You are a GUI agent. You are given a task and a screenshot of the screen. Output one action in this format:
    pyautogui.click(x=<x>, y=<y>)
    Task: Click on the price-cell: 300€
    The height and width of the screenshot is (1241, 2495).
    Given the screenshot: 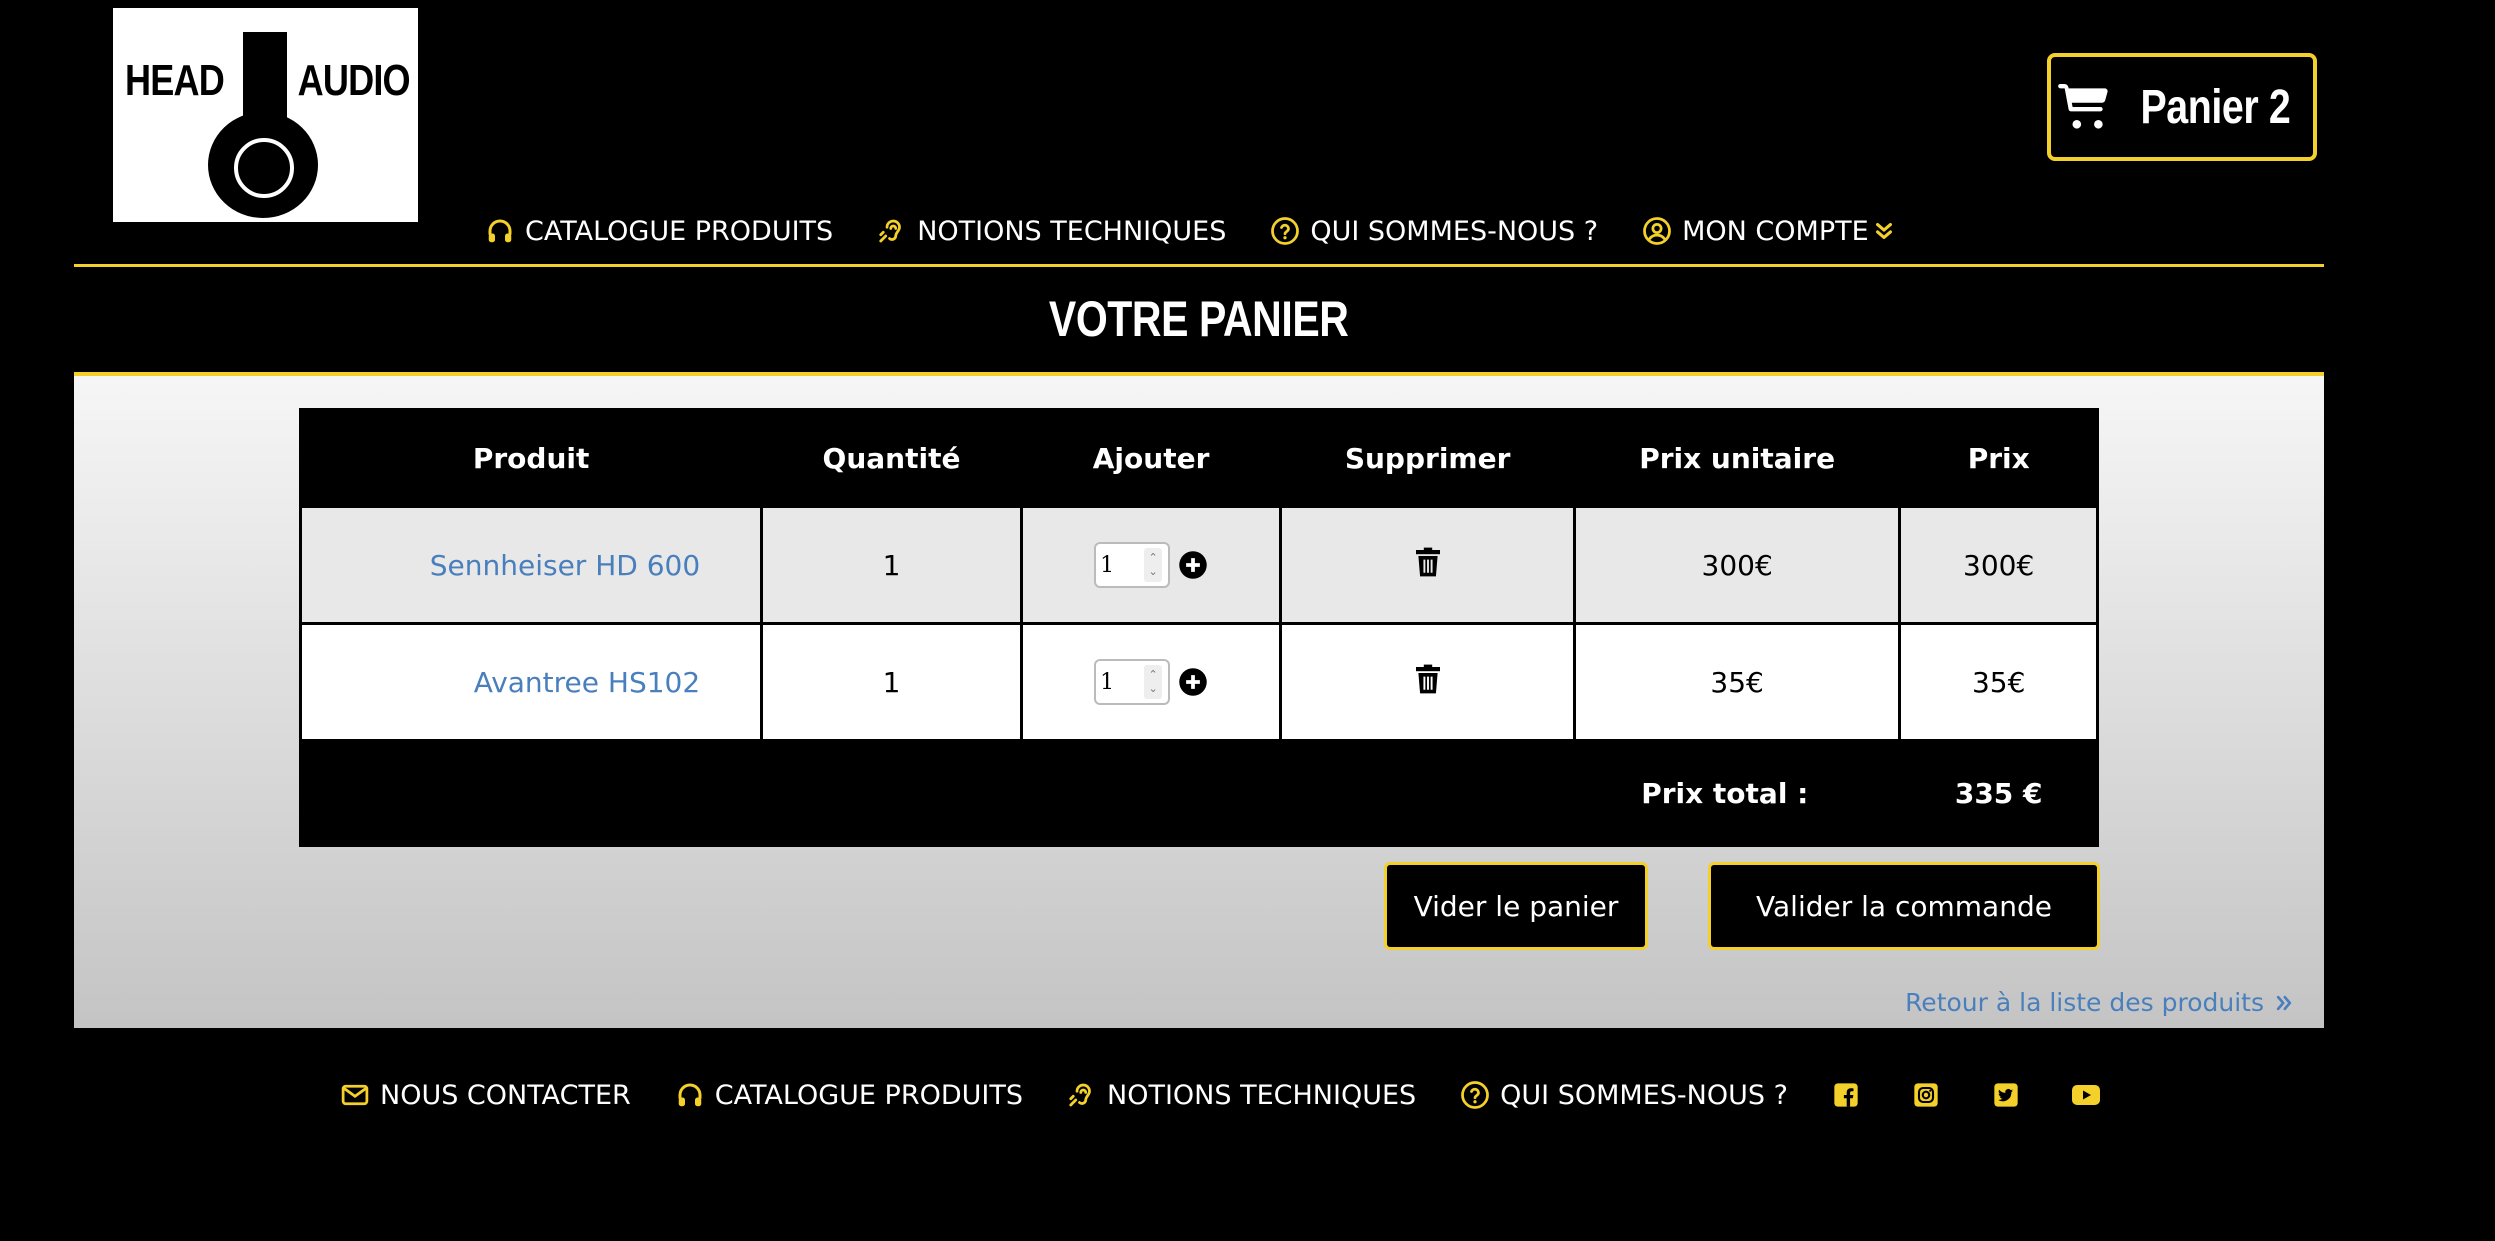 What is the action you would take?
    pyautogui.click(x=1998, y=565)
    